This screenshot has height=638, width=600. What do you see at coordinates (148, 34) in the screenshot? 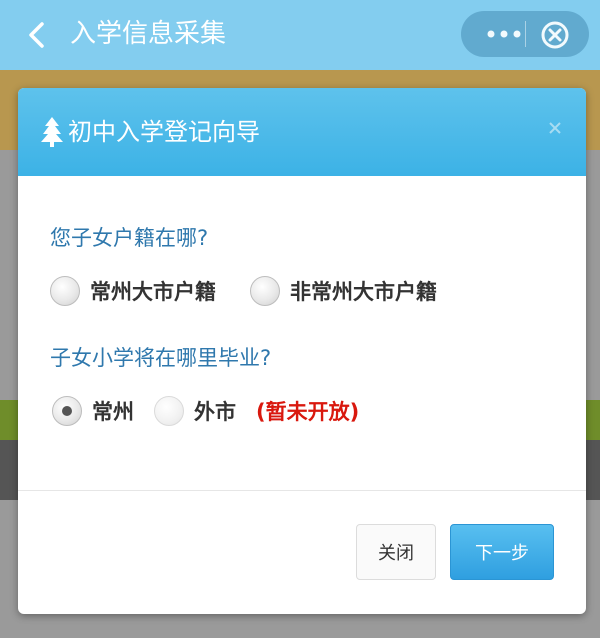
I see `app-title: 入学信息采集` at bounding box center [148, 34].